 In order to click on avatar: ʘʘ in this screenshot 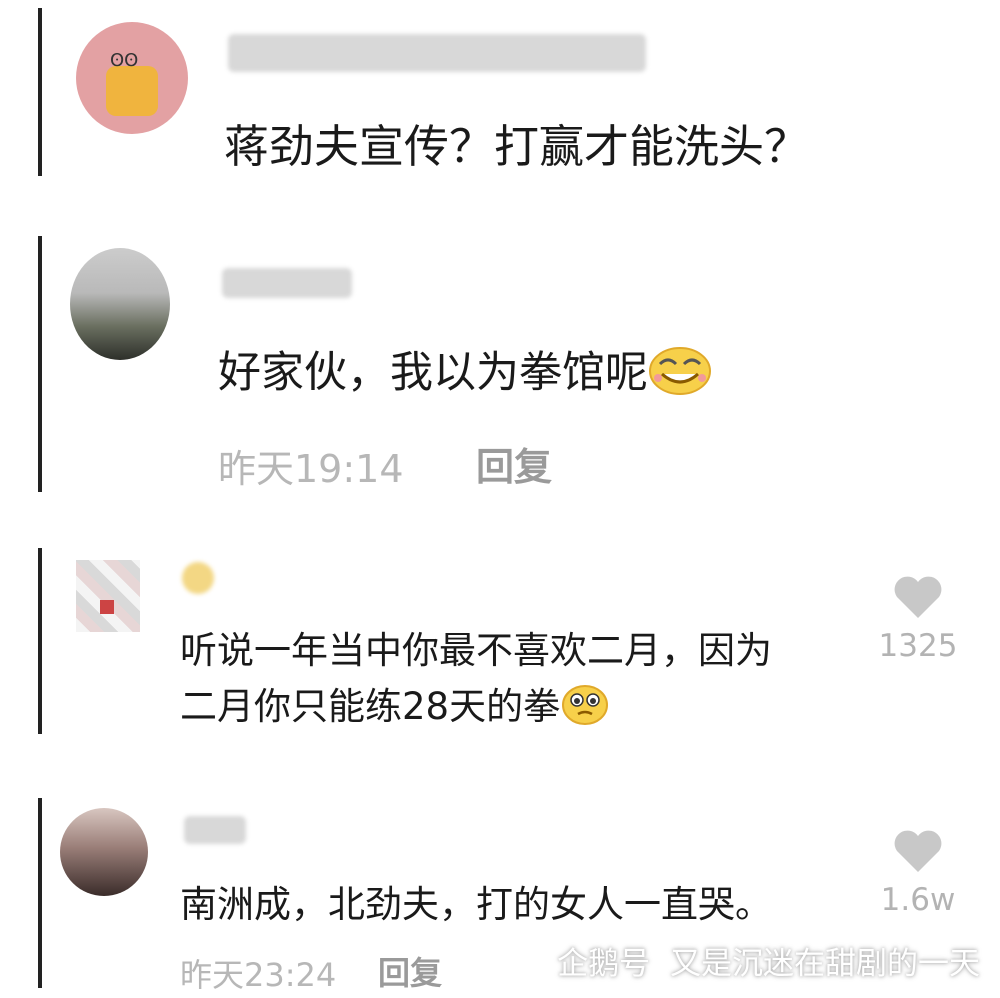, I will do `click(132, 78)`.